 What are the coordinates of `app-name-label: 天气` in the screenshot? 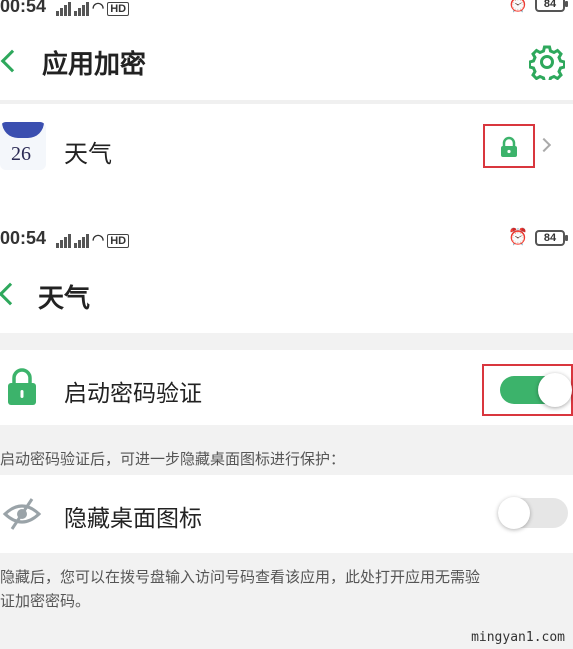 It's located at (88, 151).